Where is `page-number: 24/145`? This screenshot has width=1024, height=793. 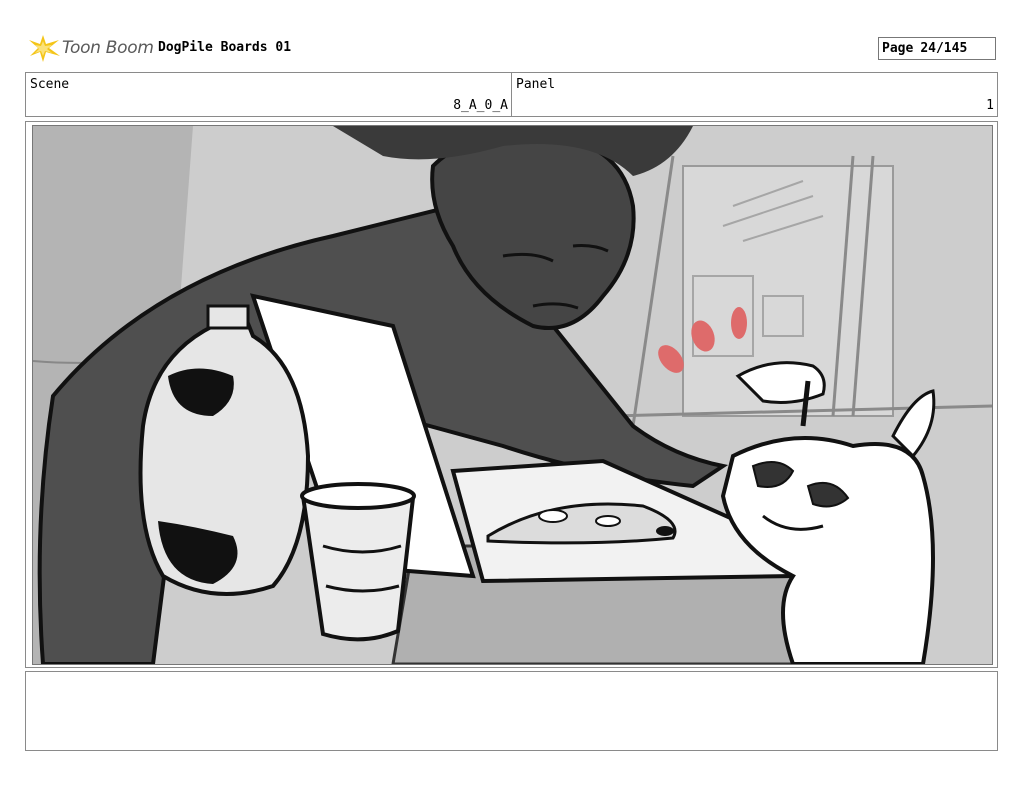 page-number: 24/145 is located at coordinates (944, 48).